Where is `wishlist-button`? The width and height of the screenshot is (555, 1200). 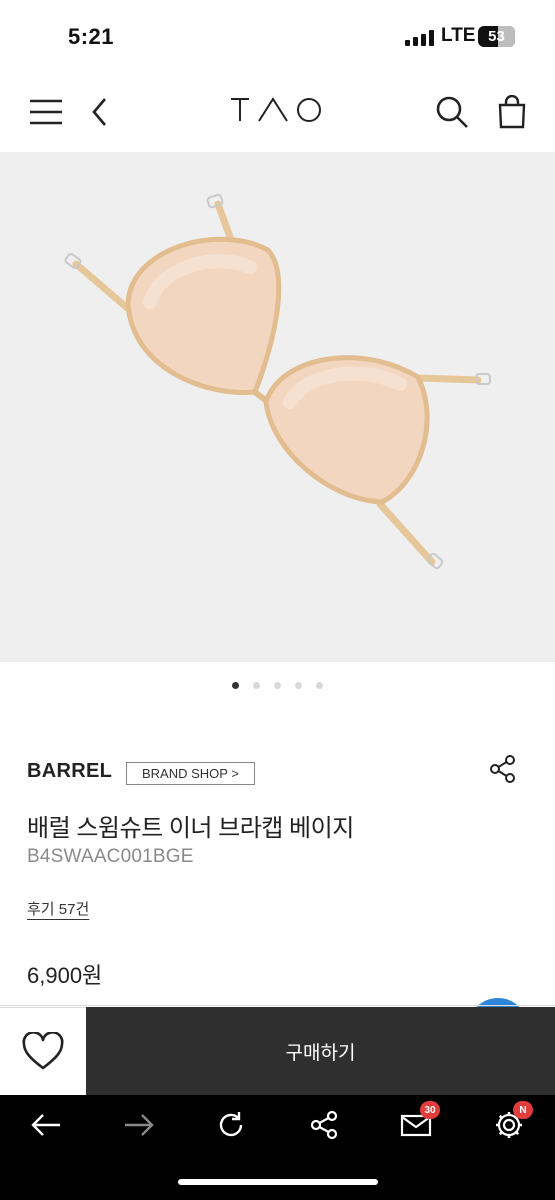
wishlist-button is located at coordinates (43, 1051).